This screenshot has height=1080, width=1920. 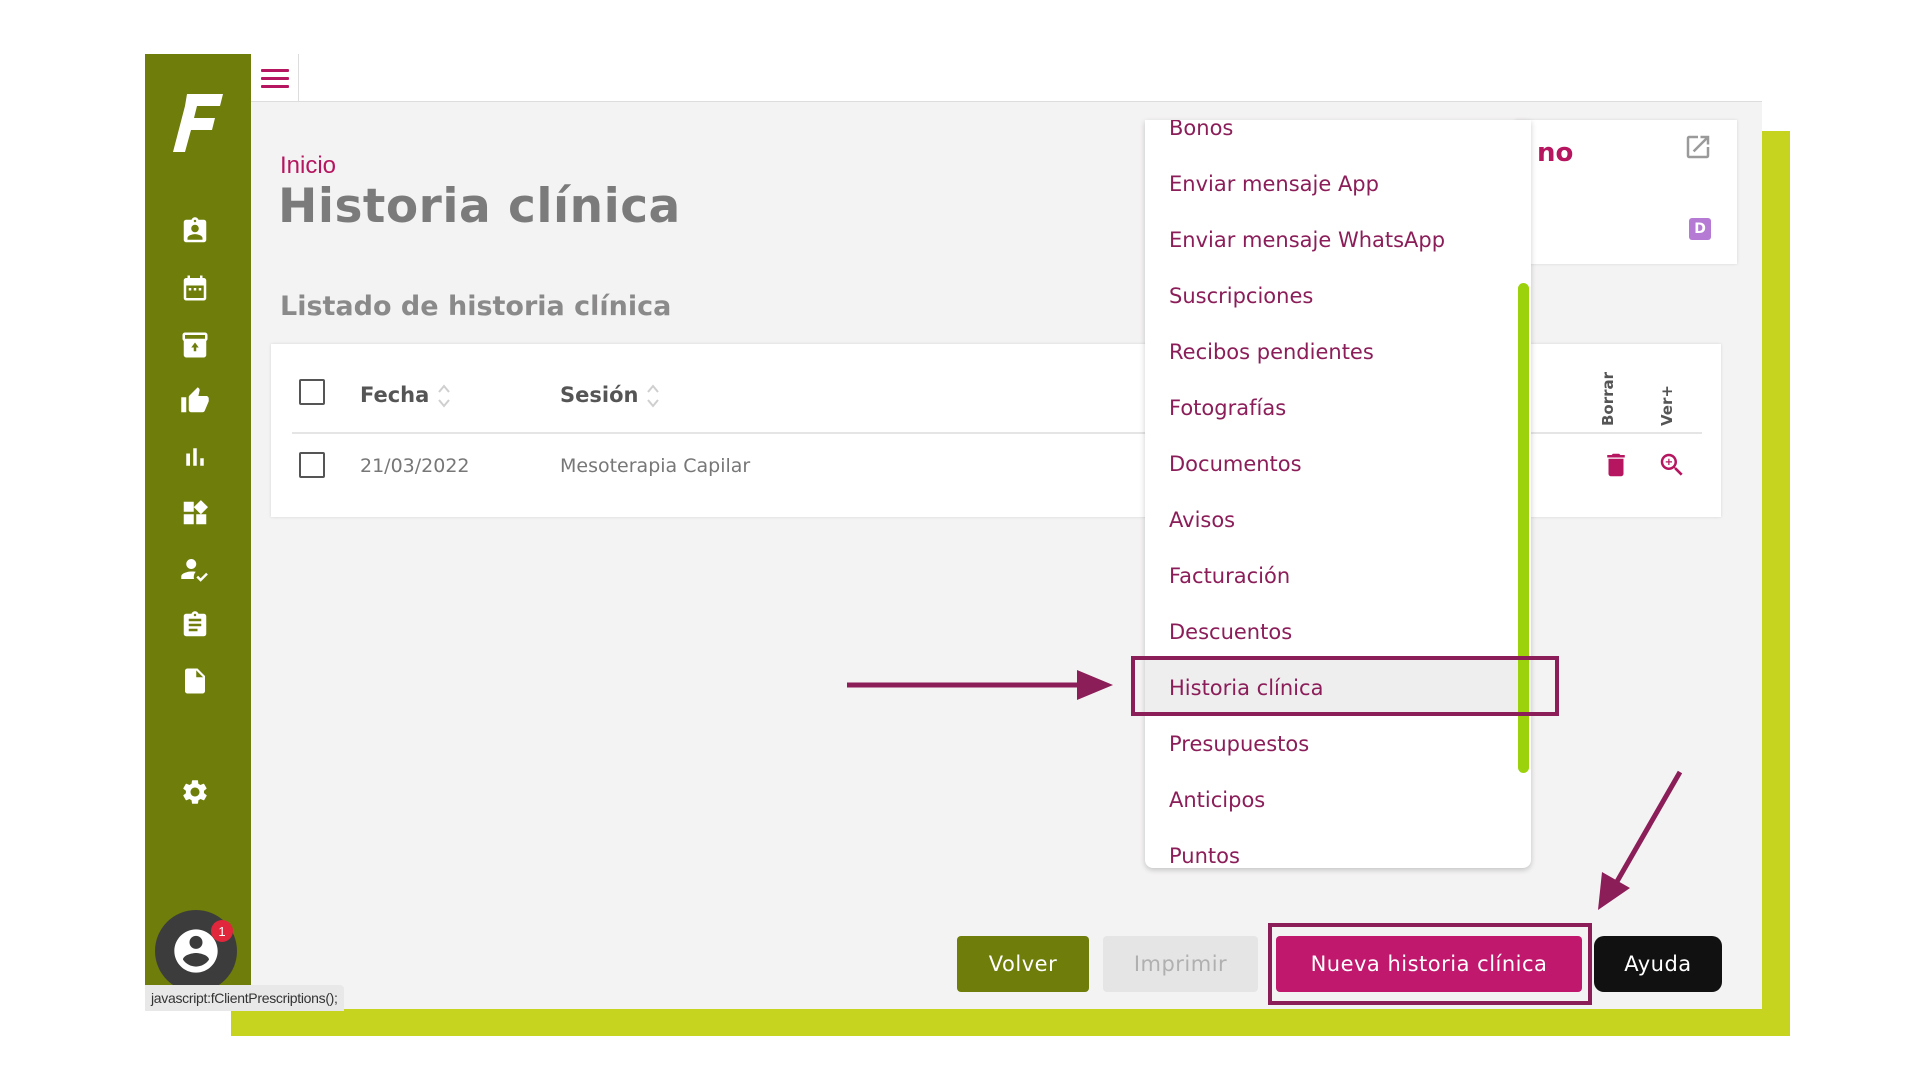 I want to click on settings-icon, so click(x=195, y=792).